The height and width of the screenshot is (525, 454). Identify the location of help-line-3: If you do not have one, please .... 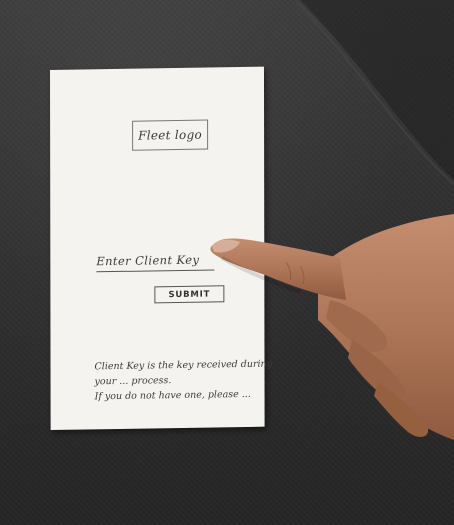
(172, 395).